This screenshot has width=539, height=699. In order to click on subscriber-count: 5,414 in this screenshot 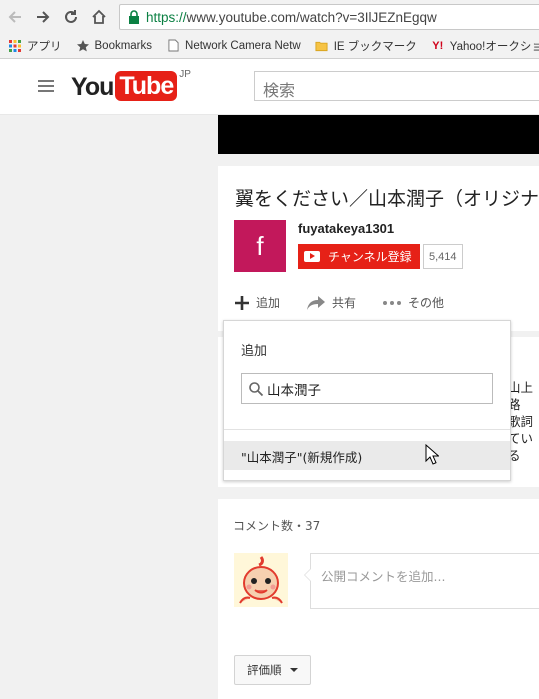, I will do `click(443, 256)`.